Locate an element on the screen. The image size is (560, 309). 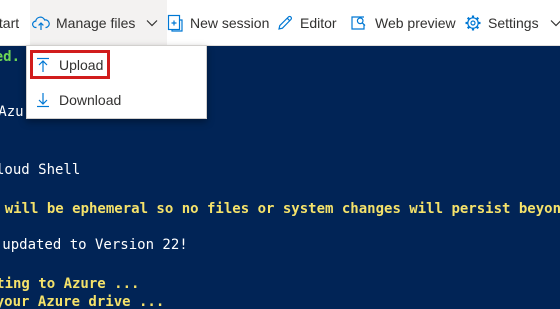
new-session-button: New session is located at coordinates (217, 22).